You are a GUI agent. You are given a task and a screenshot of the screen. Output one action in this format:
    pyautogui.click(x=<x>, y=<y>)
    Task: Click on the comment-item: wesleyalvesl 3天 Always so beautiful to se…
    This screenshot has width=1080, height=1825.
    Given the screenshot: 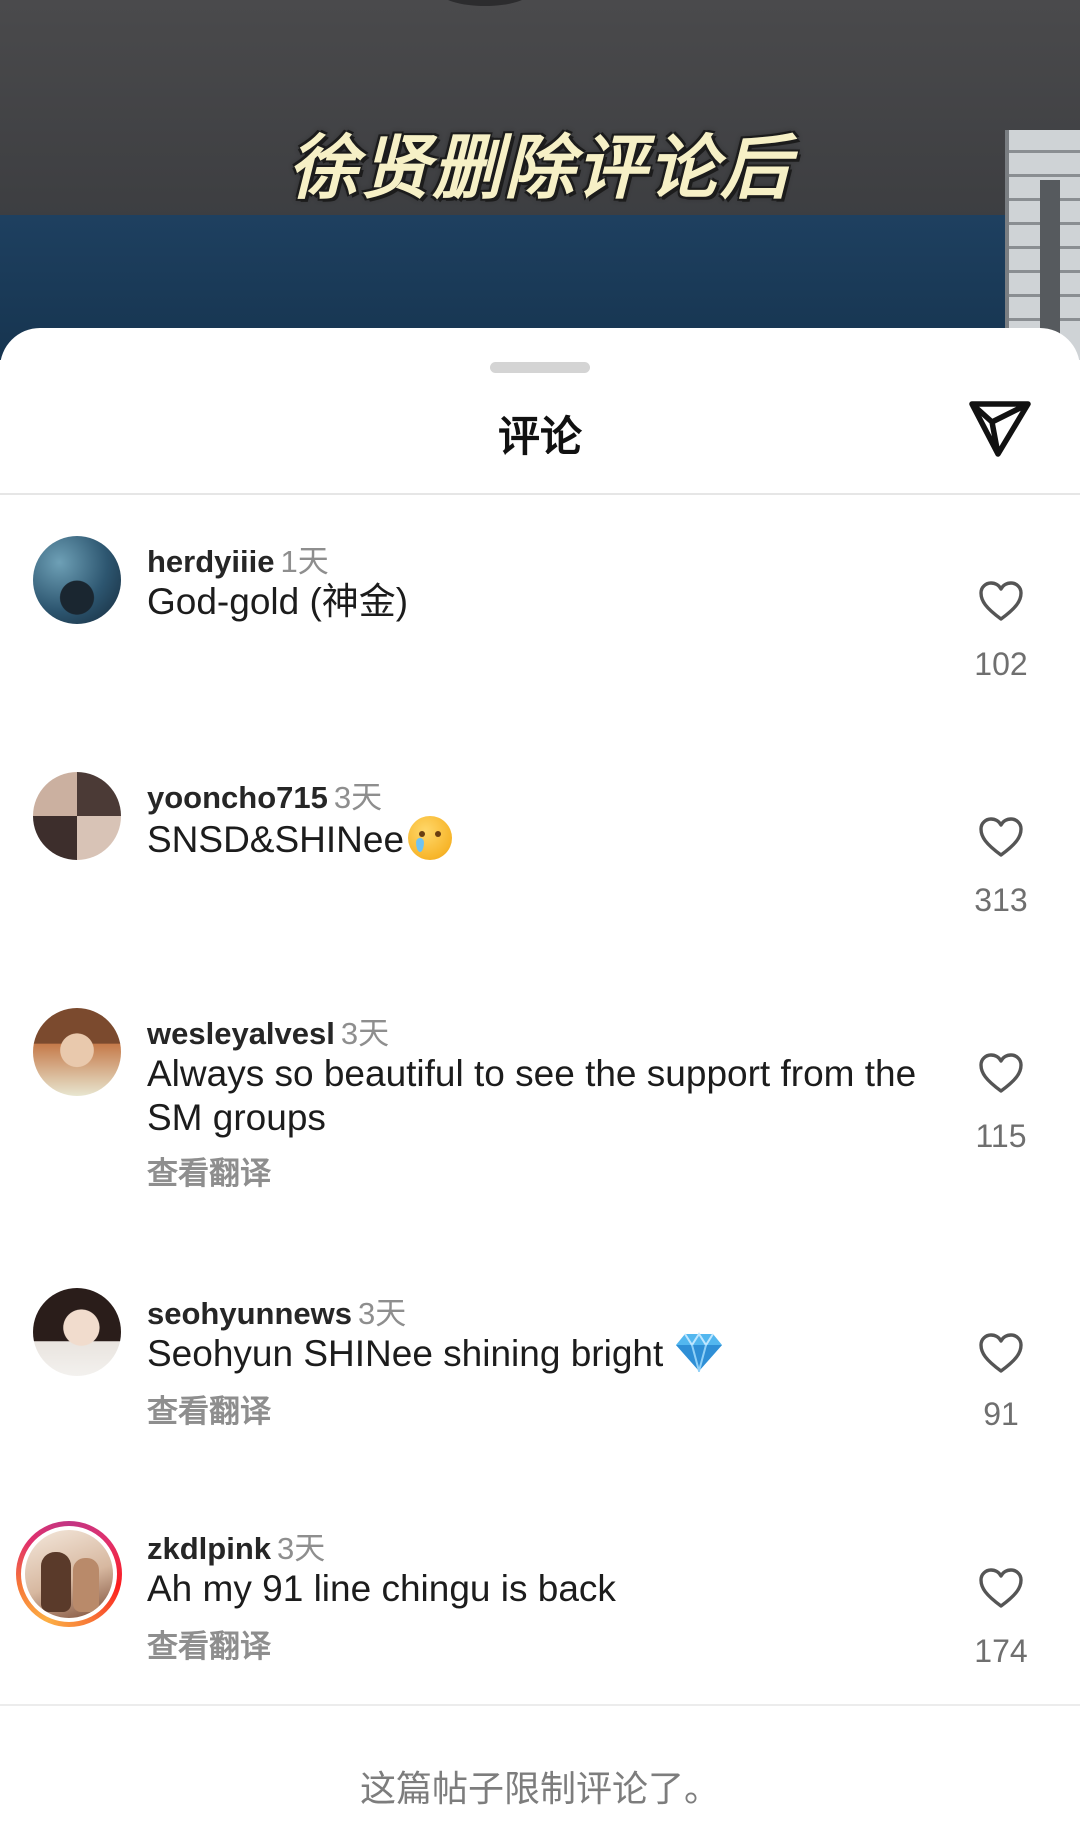 What is the action you would take?
    pyautogui.click(x=540, y=1128)
    